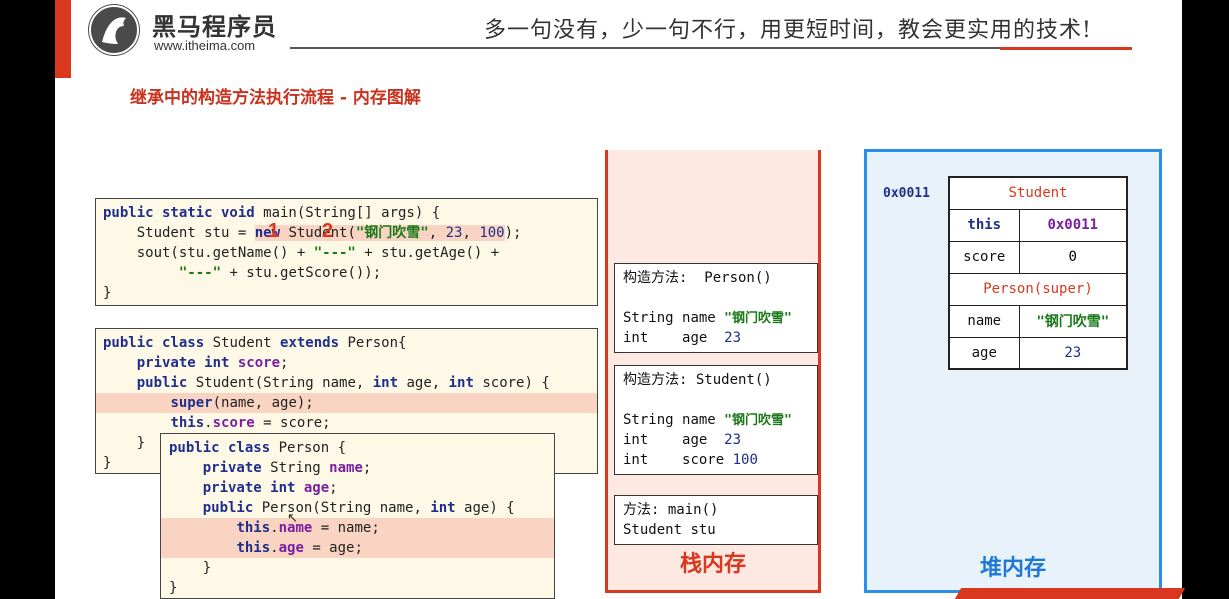  Describe the element at coordinates (275, 98) in the screenshot. I see `slide-title: 继承中的构造方法执行流程 - 内存图解` at that location.